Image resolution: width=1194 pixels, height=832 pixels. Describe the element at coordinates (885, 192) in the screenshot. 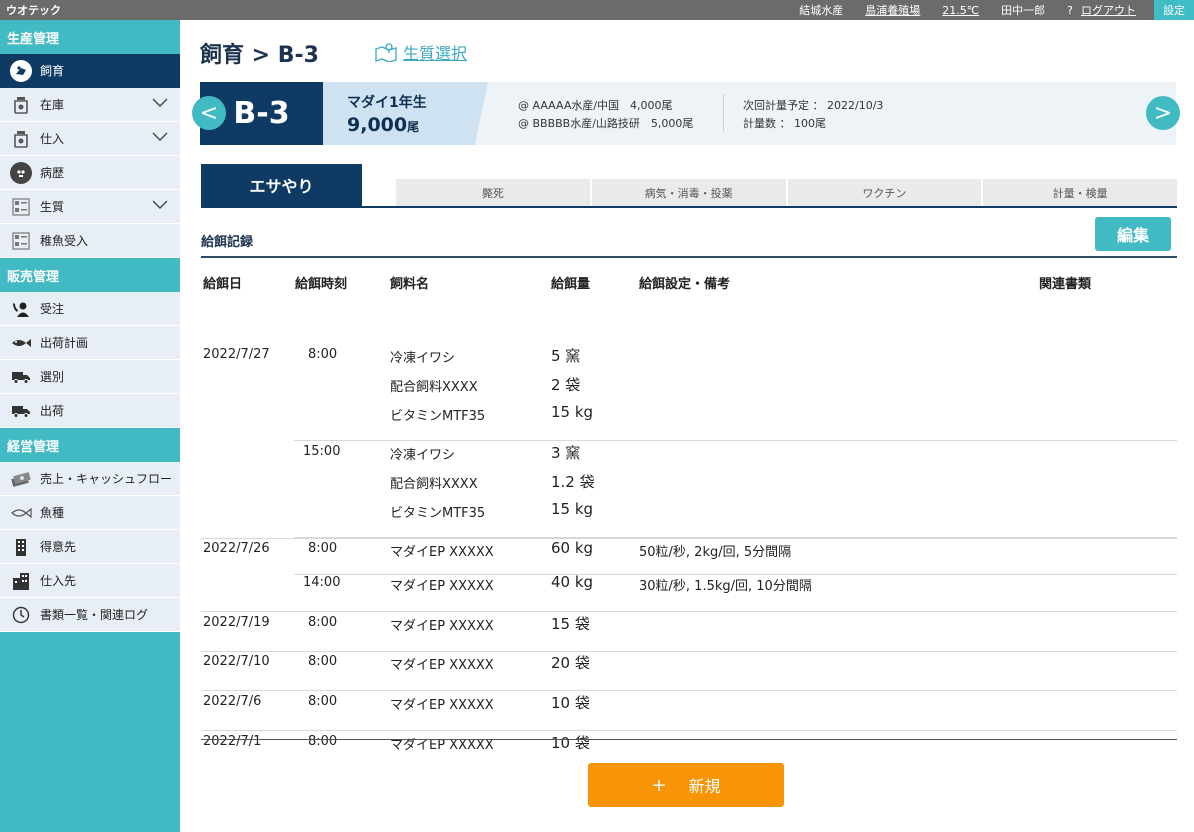

I see `tab-vaccine: ワクチン` at that location.